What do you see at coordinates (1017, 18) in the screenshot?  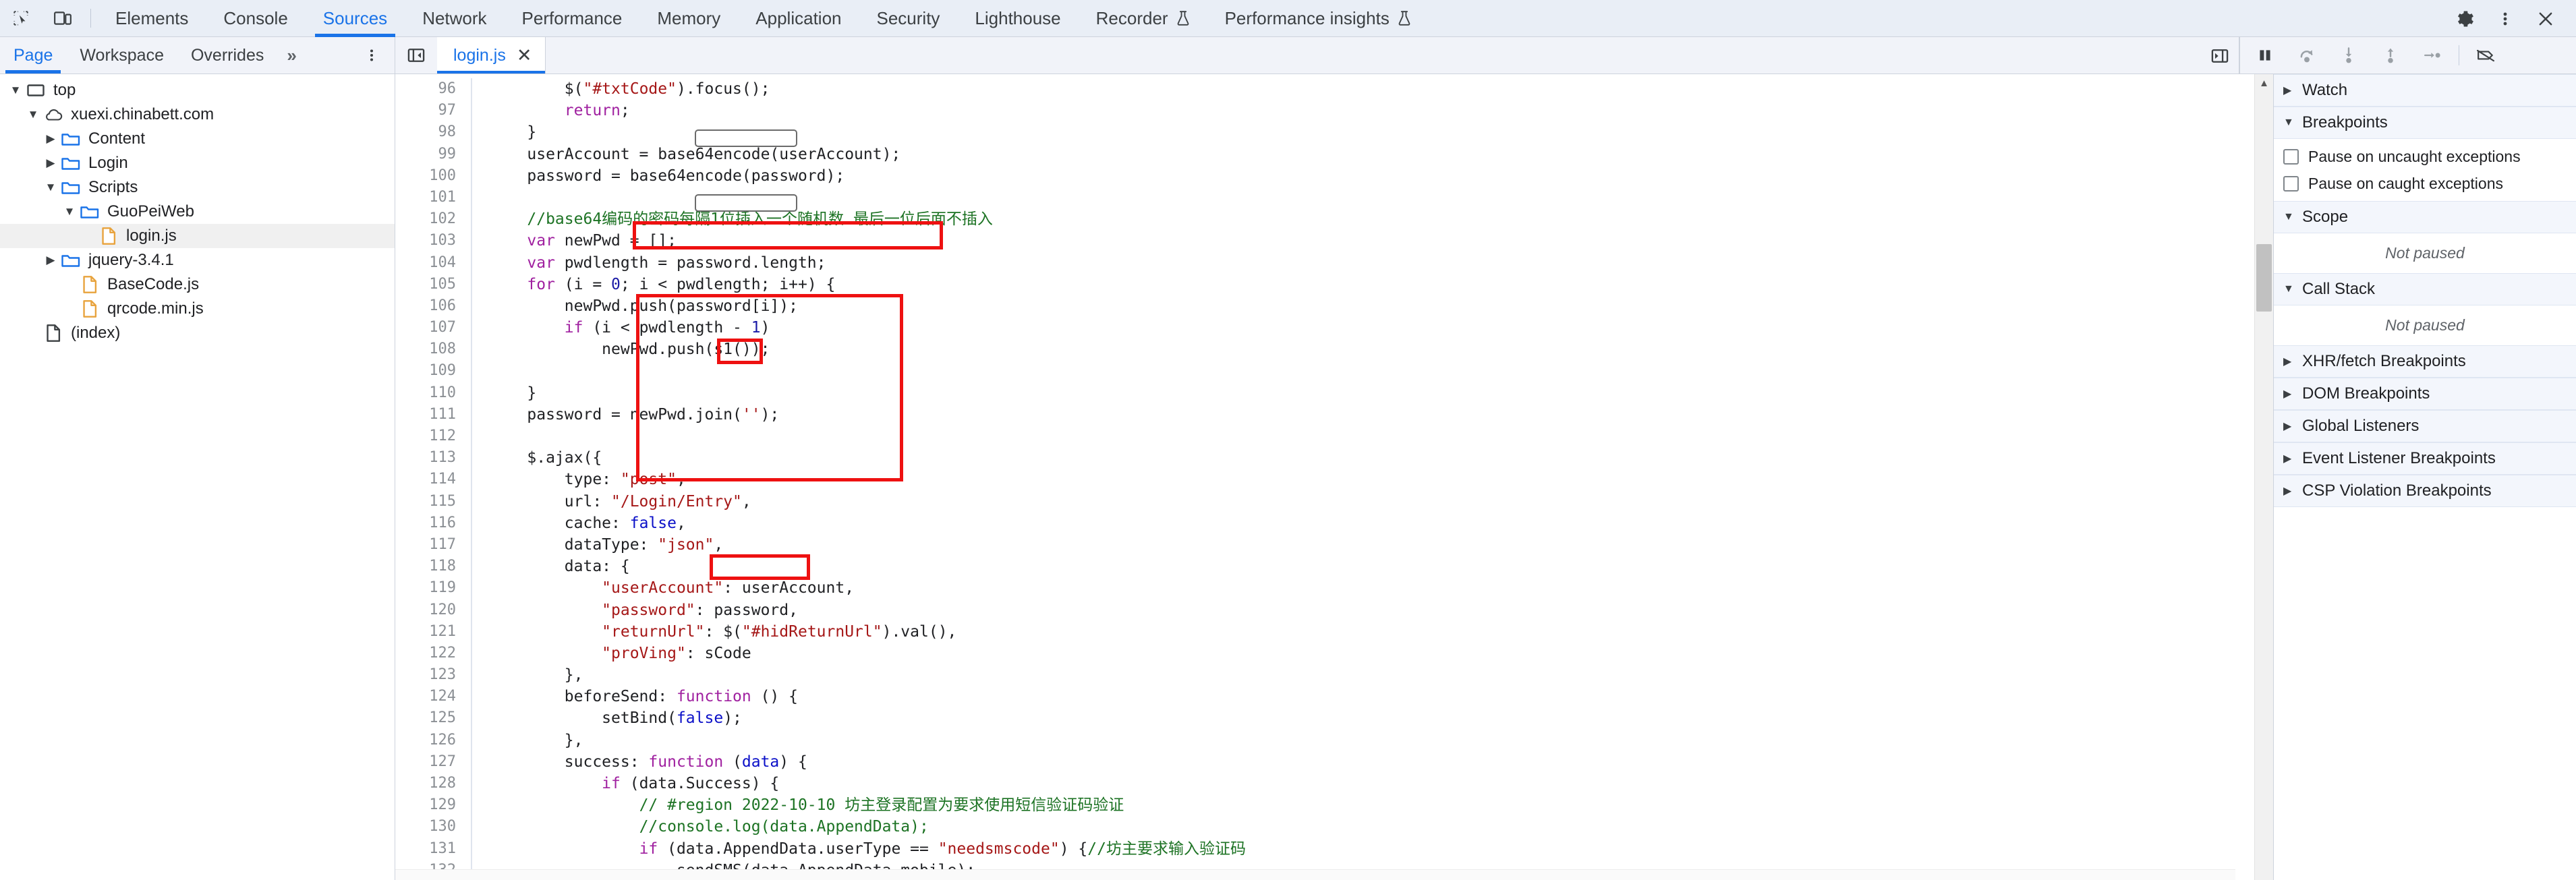 I see `tab-lighthouse: Lighthouse` at bounding box center [1017, 18].